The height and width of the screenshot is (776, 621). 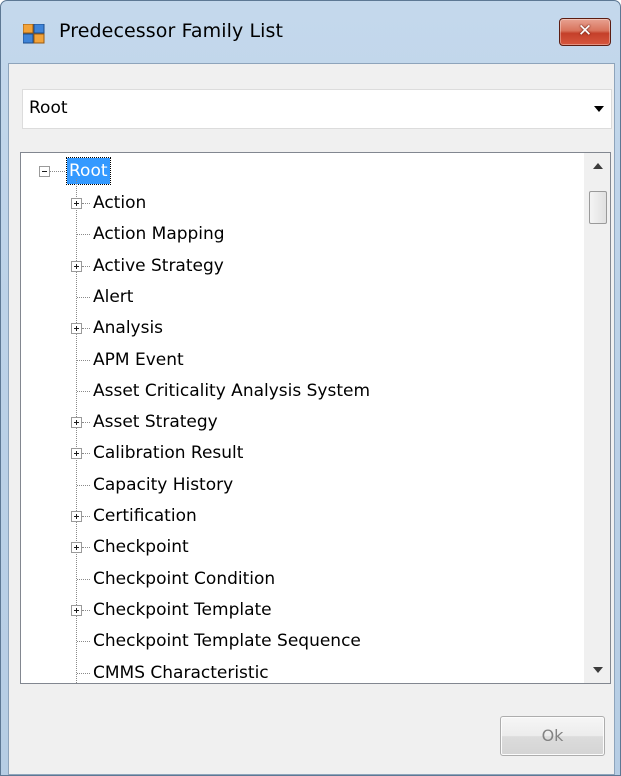 What do you see at coordinates (301, 517) in the screenshot?
I see `tree-node: Certification` at bounding box center [301, 517].